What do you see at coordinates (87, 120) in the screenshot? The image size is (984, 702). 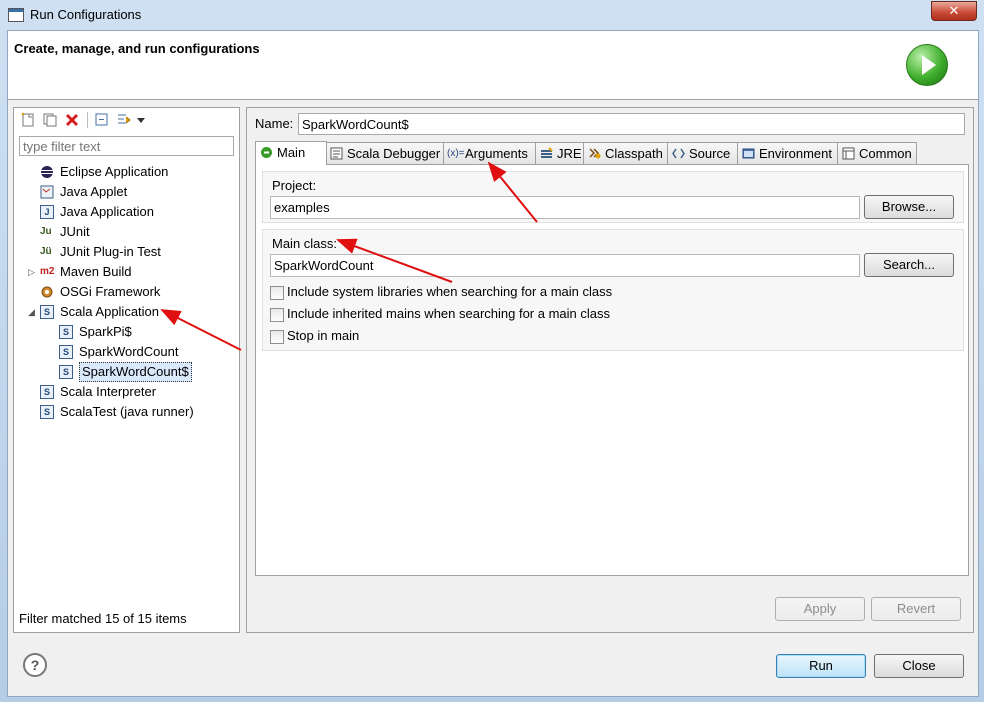 I see `toolbar-separator` at bounding box center [87, 120].